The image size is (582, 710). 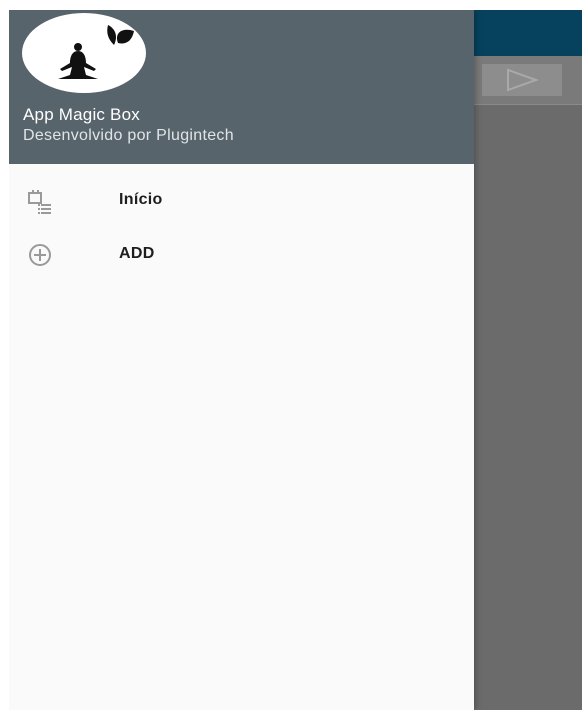 I want to click on drawer-menu: Início ADD, so click(x=241, y=228).